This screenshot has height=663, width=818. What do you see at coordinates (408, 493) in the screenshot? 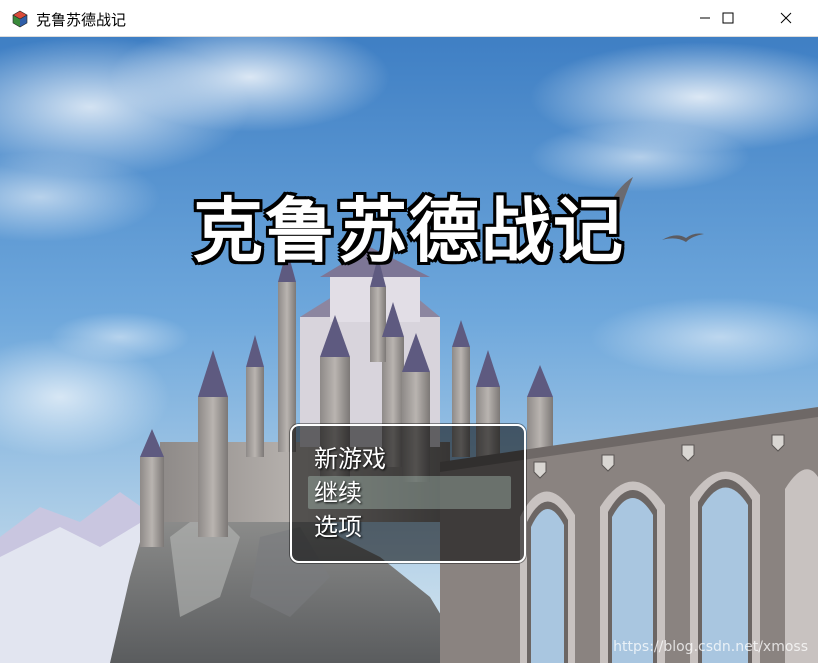
I see `title-menu: 新游戏 继续 选项` at bounding box center [408, 493].